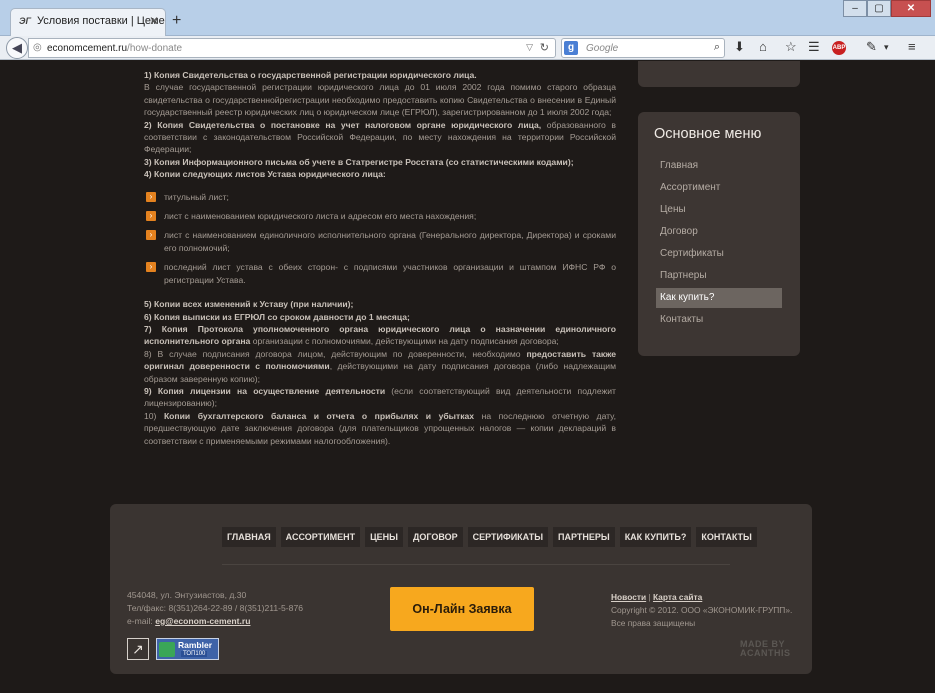 The width and height of the screenshot is (935, 693). I want to click on sidebar-top-block, so click(719, 74).